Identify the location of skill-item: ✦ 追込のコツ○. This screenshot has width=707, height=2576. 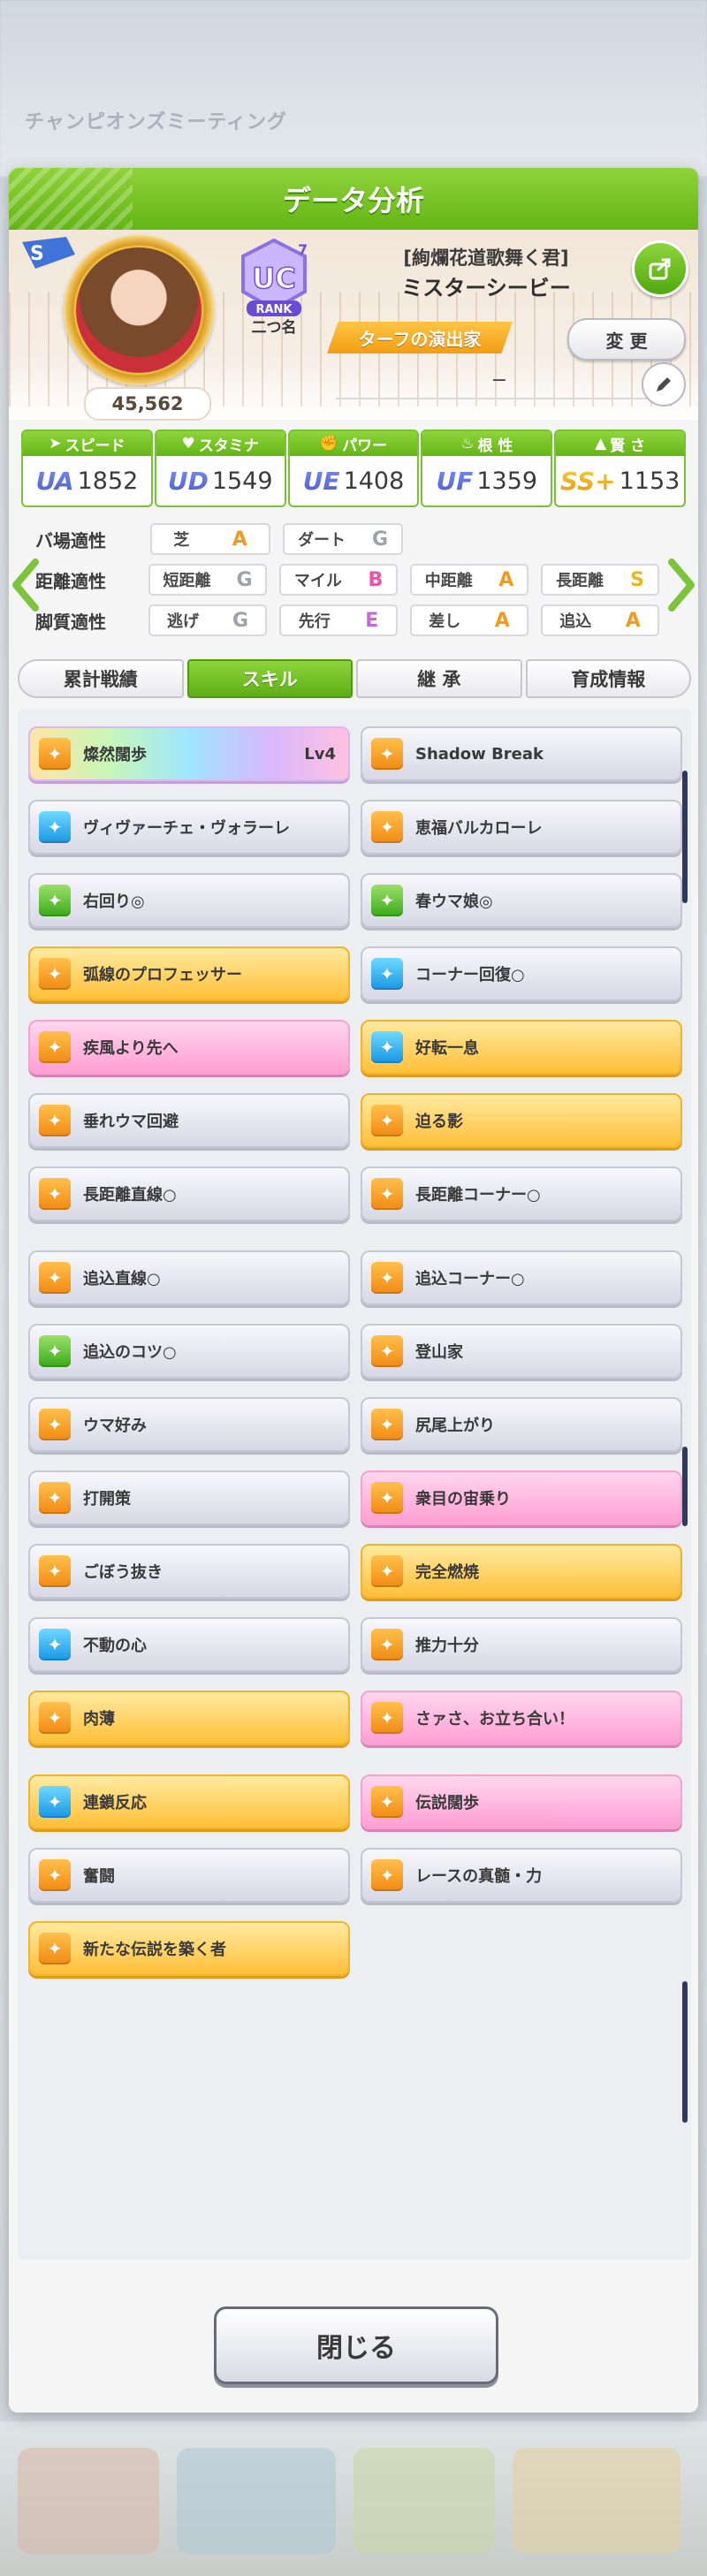
(189, 1351).